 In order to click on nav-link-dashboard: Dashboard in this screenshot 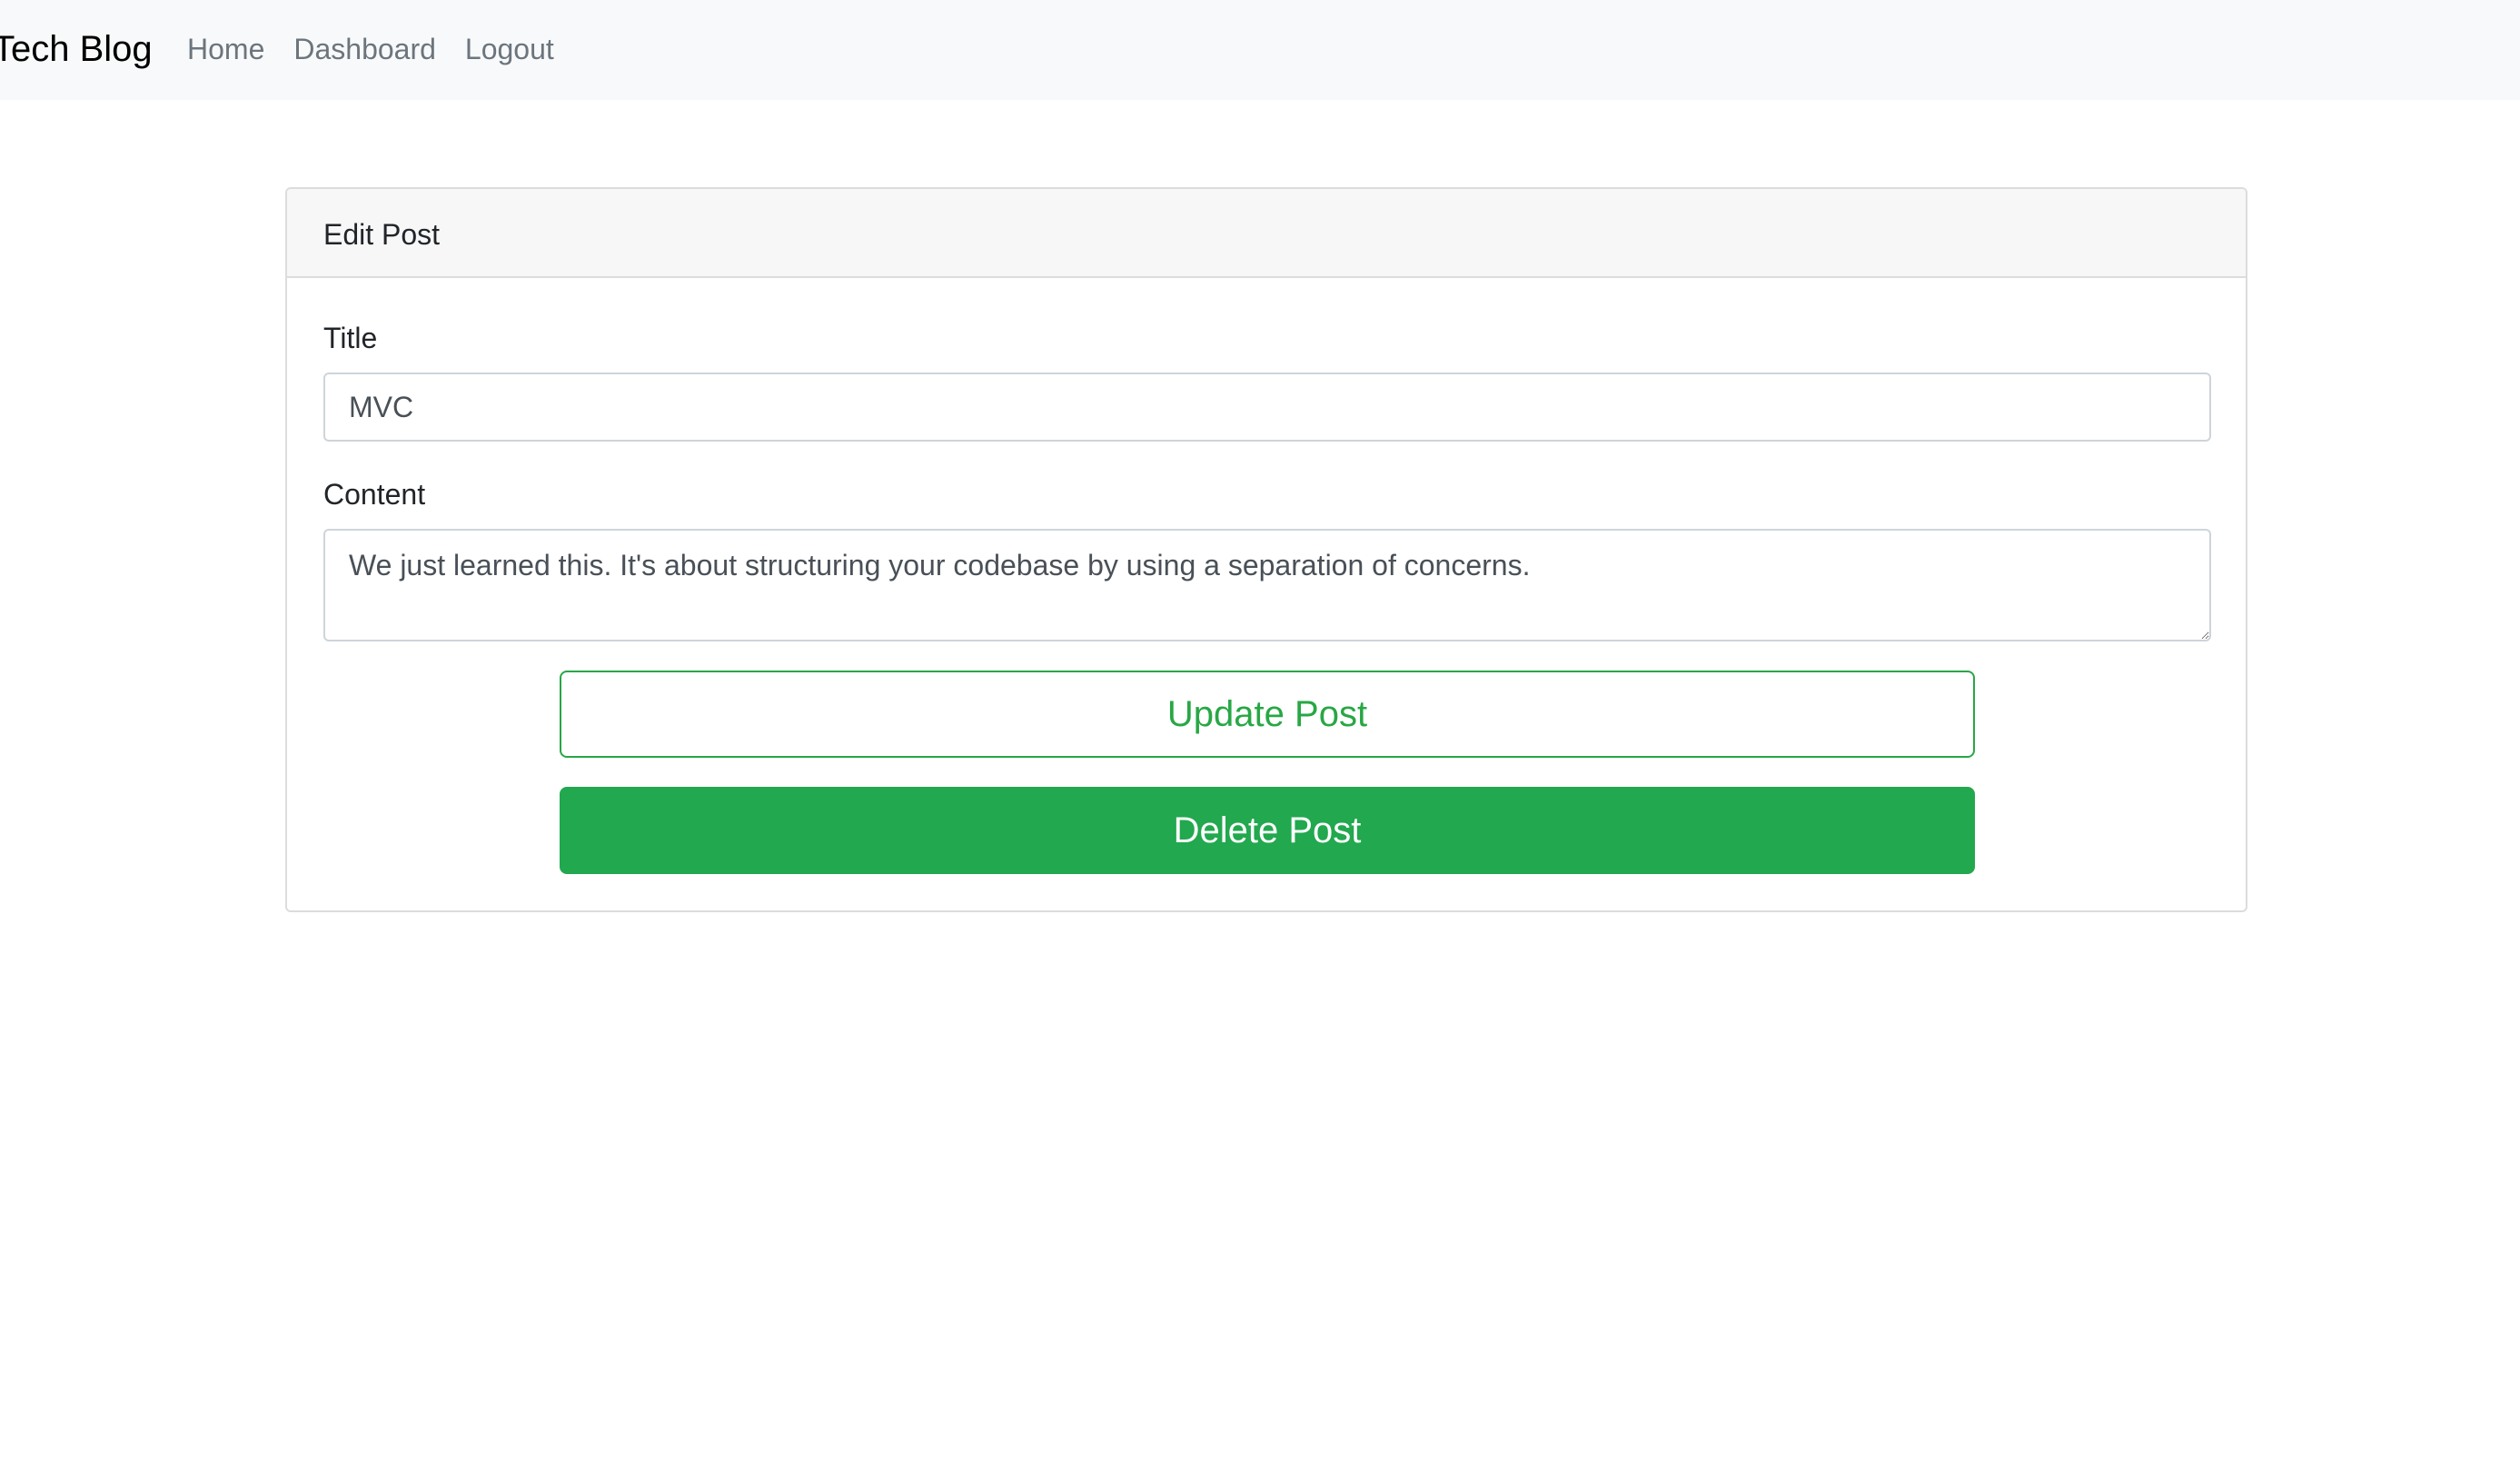, I will do `click(364, 49)`.